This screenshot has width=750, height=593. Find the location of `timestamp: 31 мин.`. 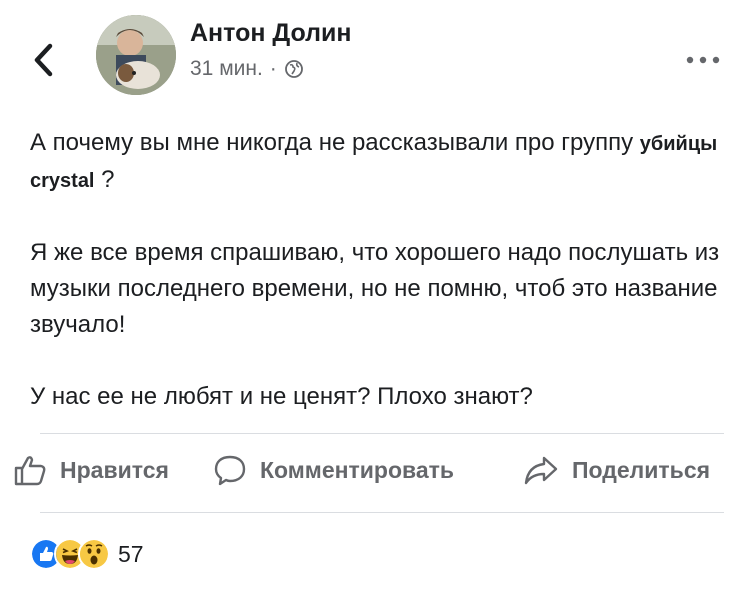

timestamp: 31 мин. is located at coordinates (226, 69).